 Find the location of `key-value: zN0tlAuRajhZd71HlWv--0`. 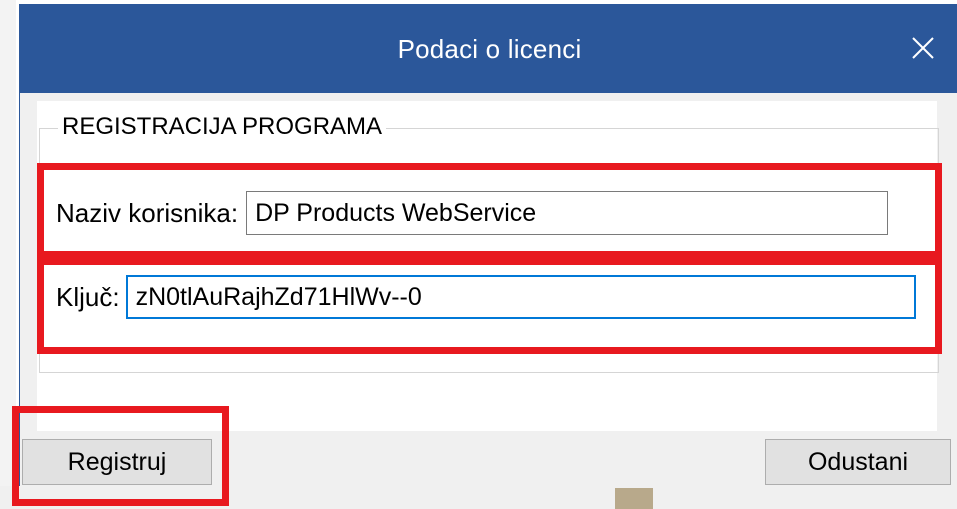

key-value: zN0tlAuRajhZd71HlWv--0 is located at coordinates (278, 296).